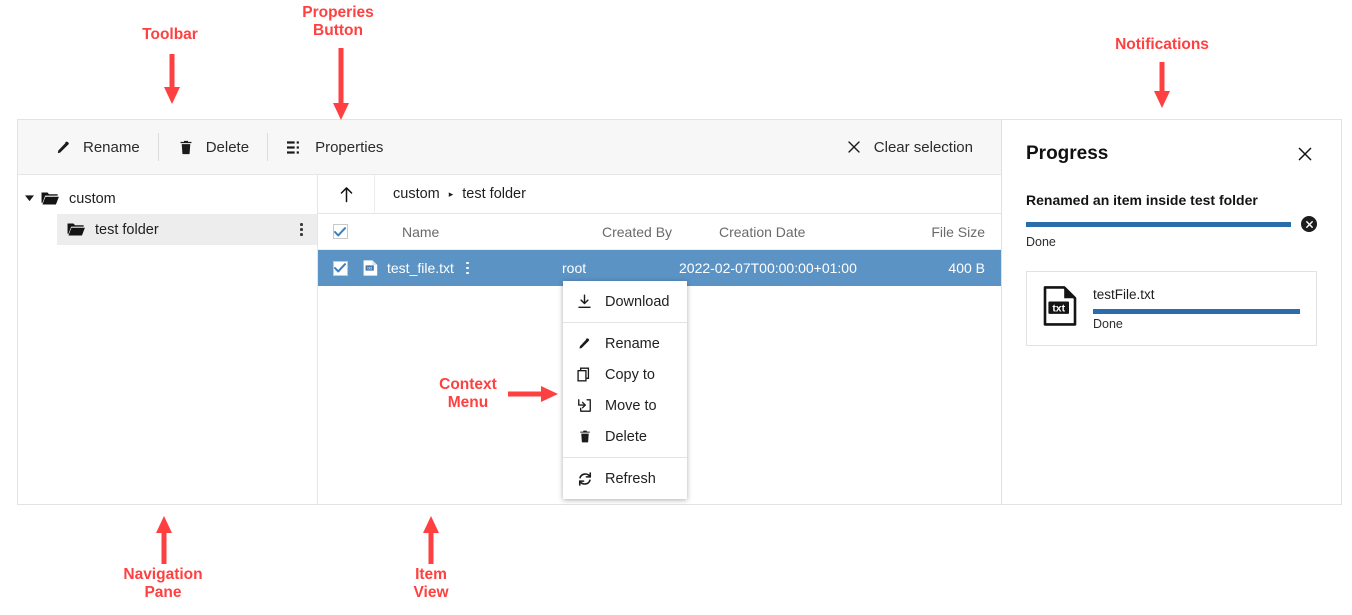 The height and width of the screenshot is (615, 1352). Describe the element at coordinates (632, 343) in the screenshot. I see `context-menu-item-rename-label: Rename` at that location.